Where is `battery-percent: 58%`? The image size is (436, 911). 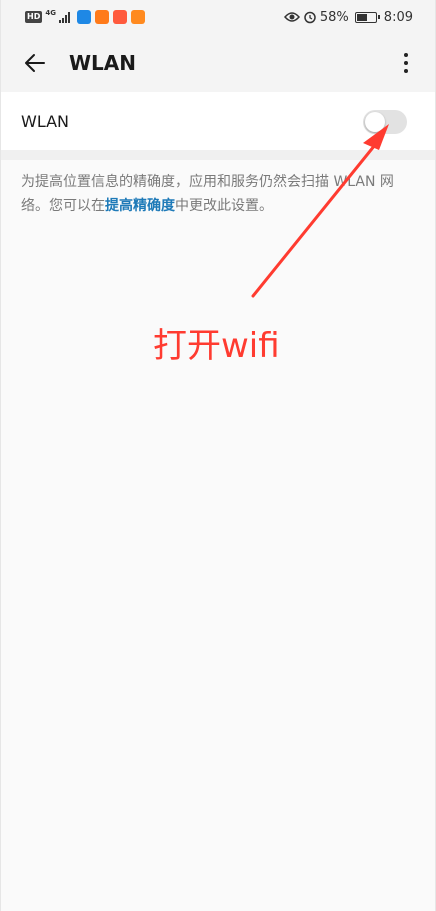 battery-percent: 58% is located at coordinates (334, 17).